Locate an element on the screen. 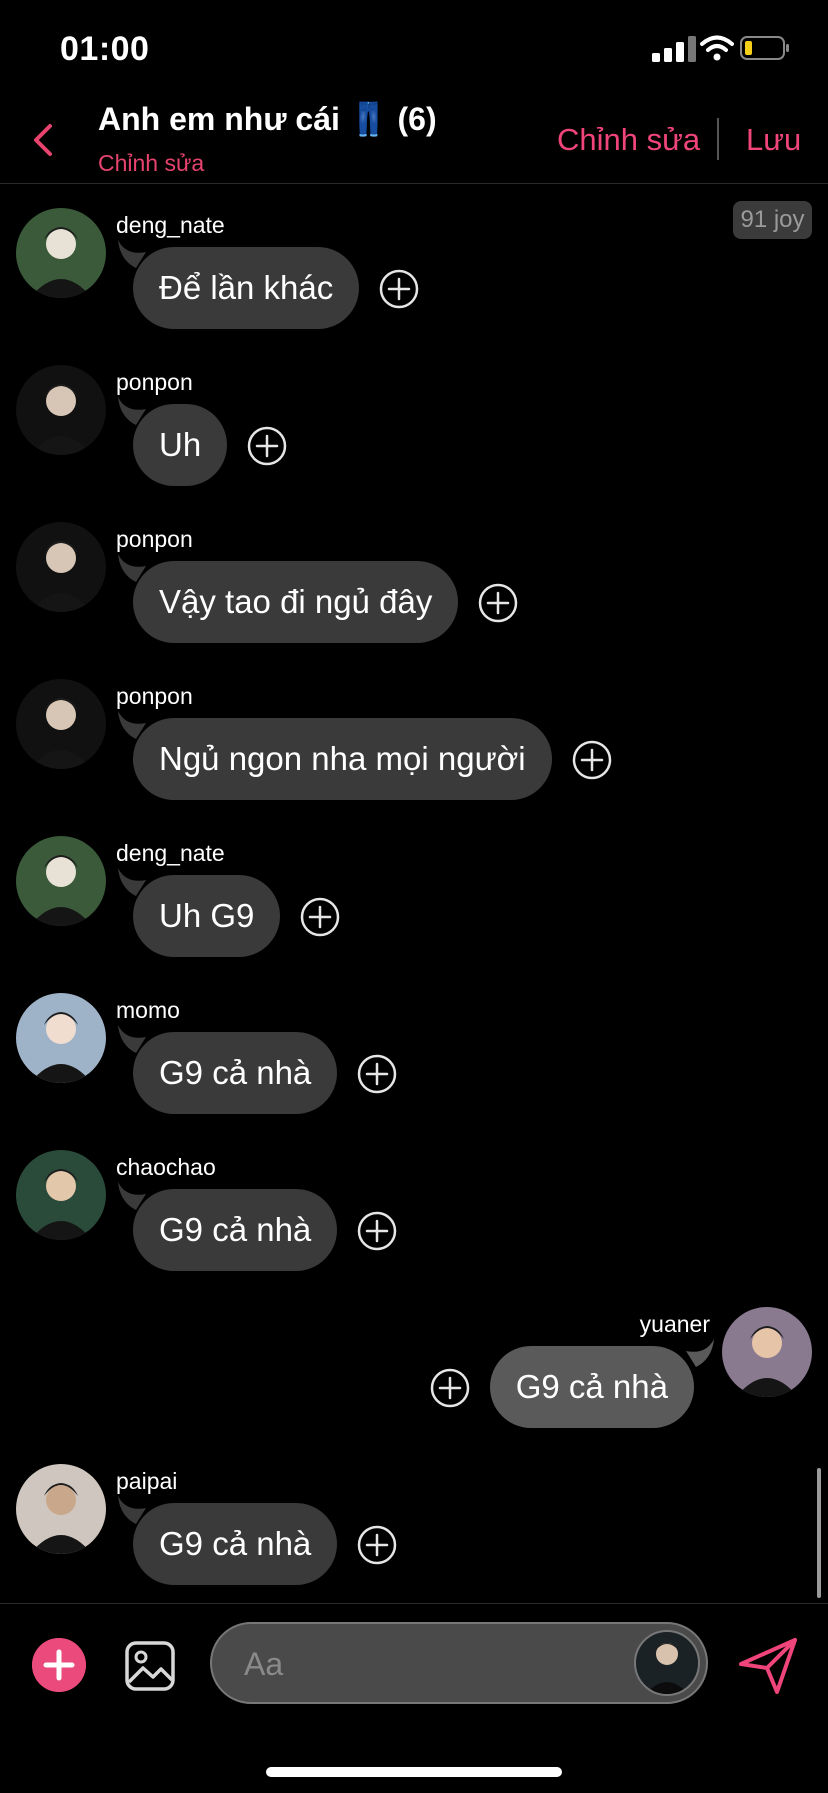  message-input-container is located at coordinates (459, 1663).